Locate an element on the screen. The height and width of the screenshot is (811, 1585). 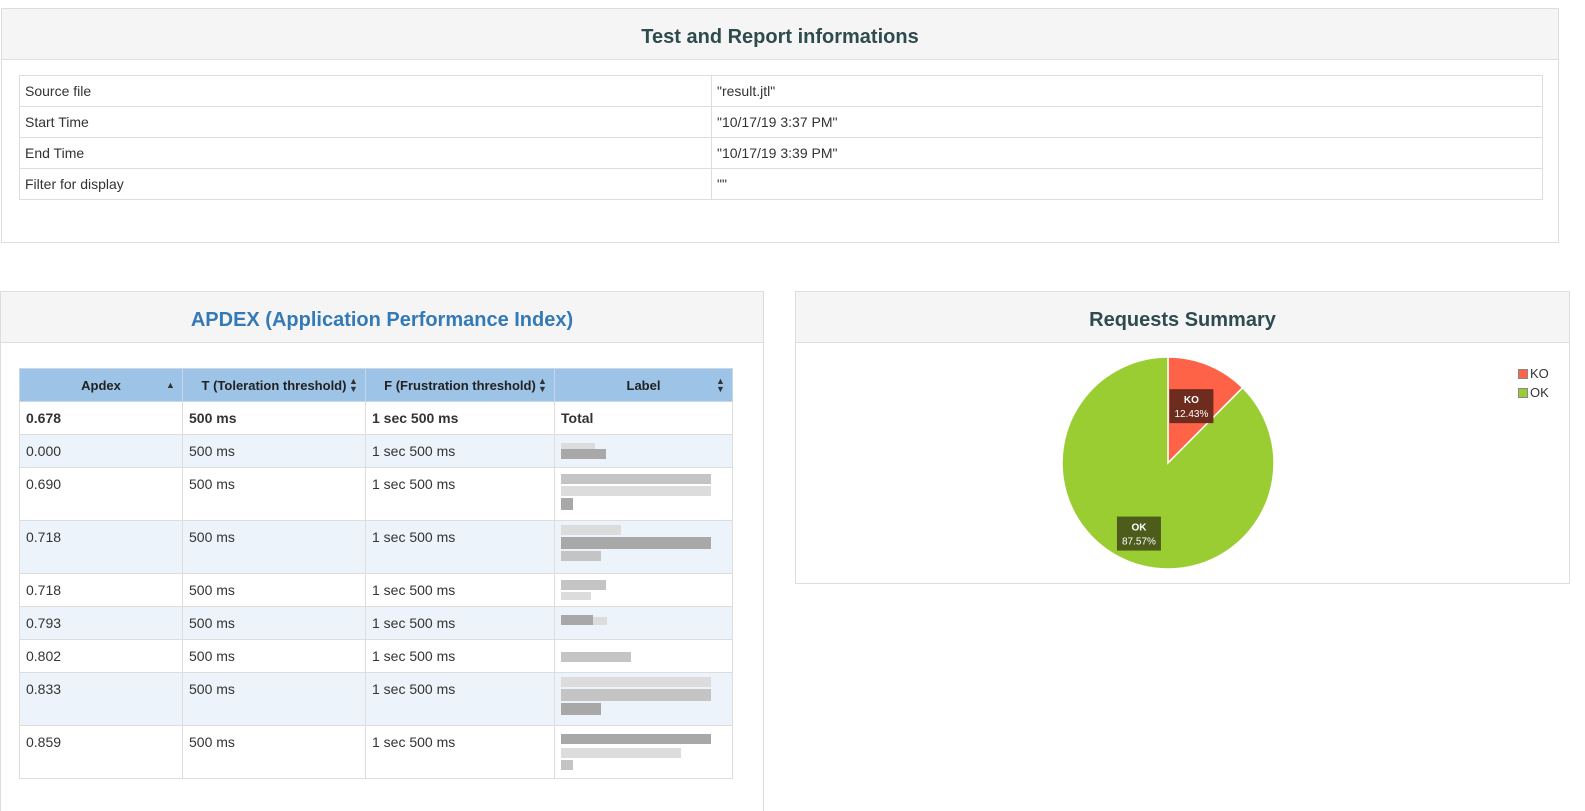
info-row: Start Time "10/17/19 3:37 PM" is located at coordinates (781, 122).